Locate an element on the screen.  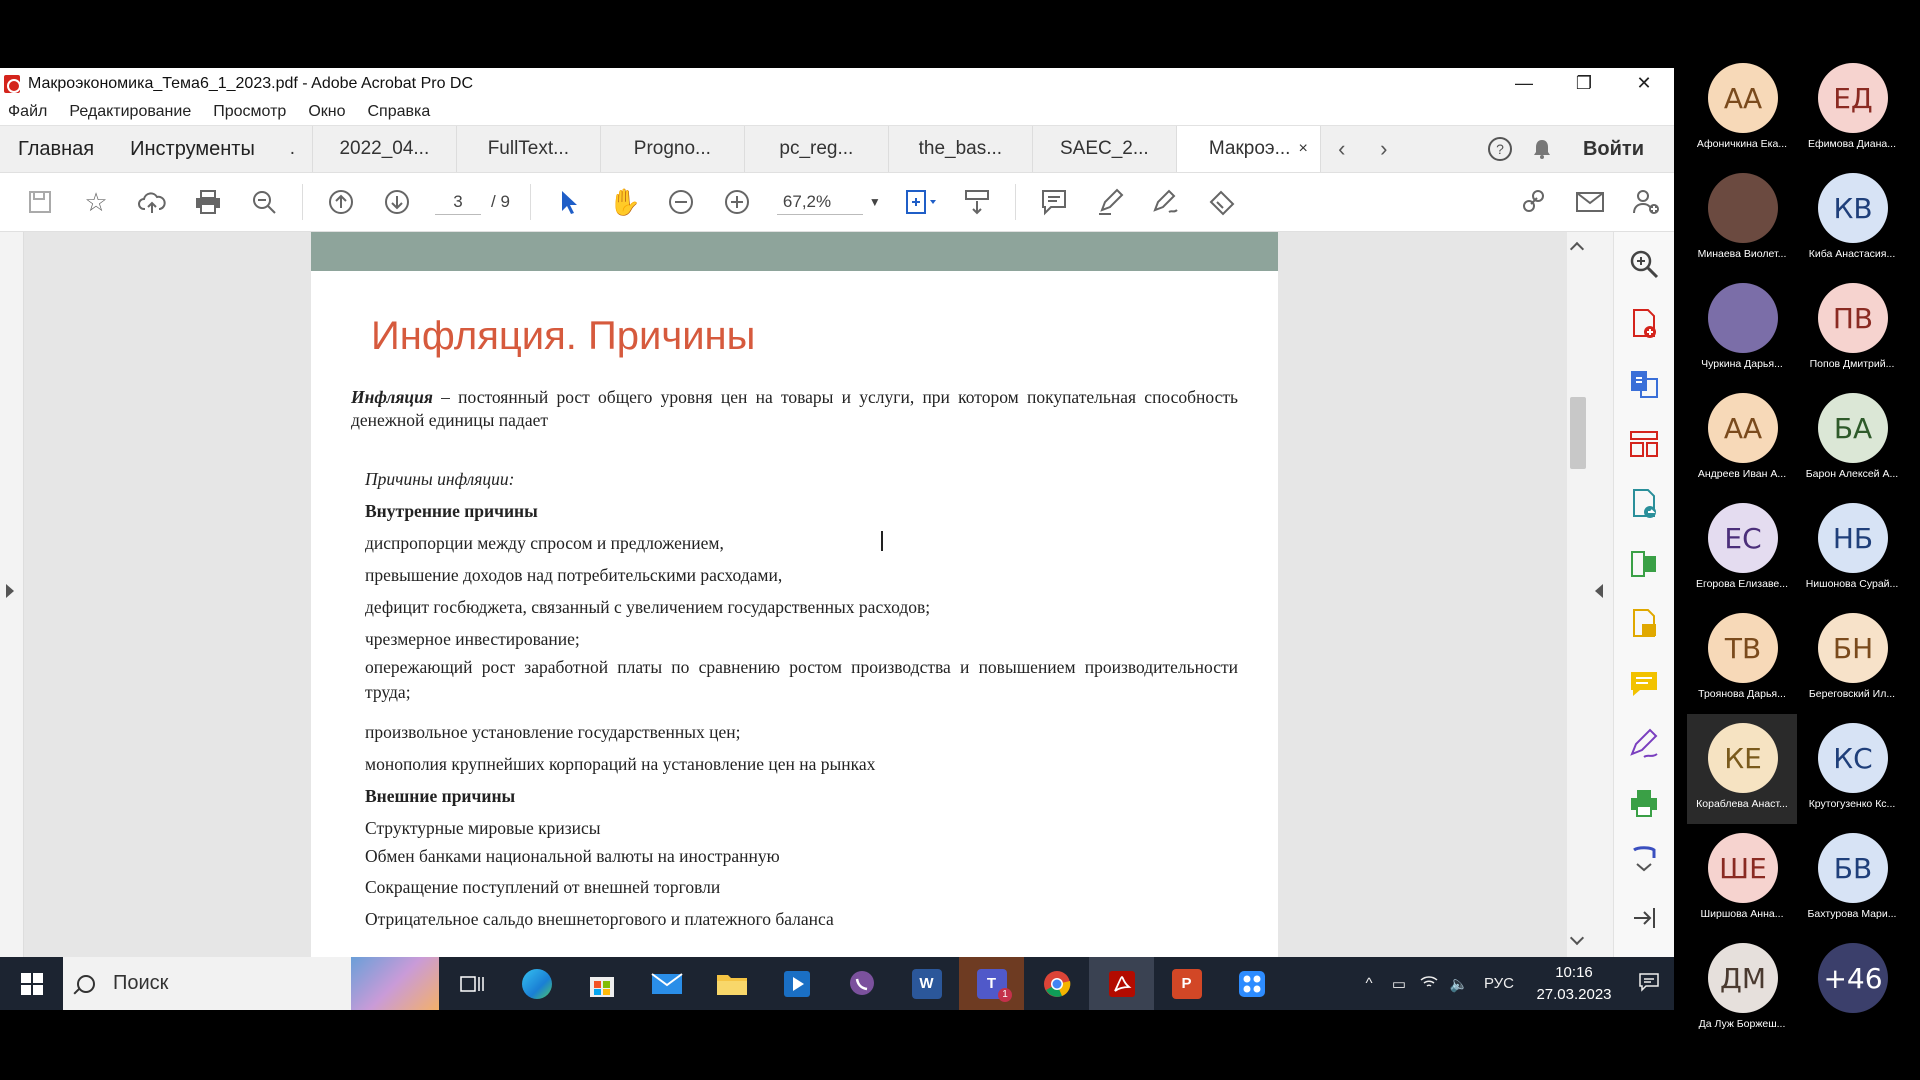
zoom-app-icon is located at coordinates (1251, 983).